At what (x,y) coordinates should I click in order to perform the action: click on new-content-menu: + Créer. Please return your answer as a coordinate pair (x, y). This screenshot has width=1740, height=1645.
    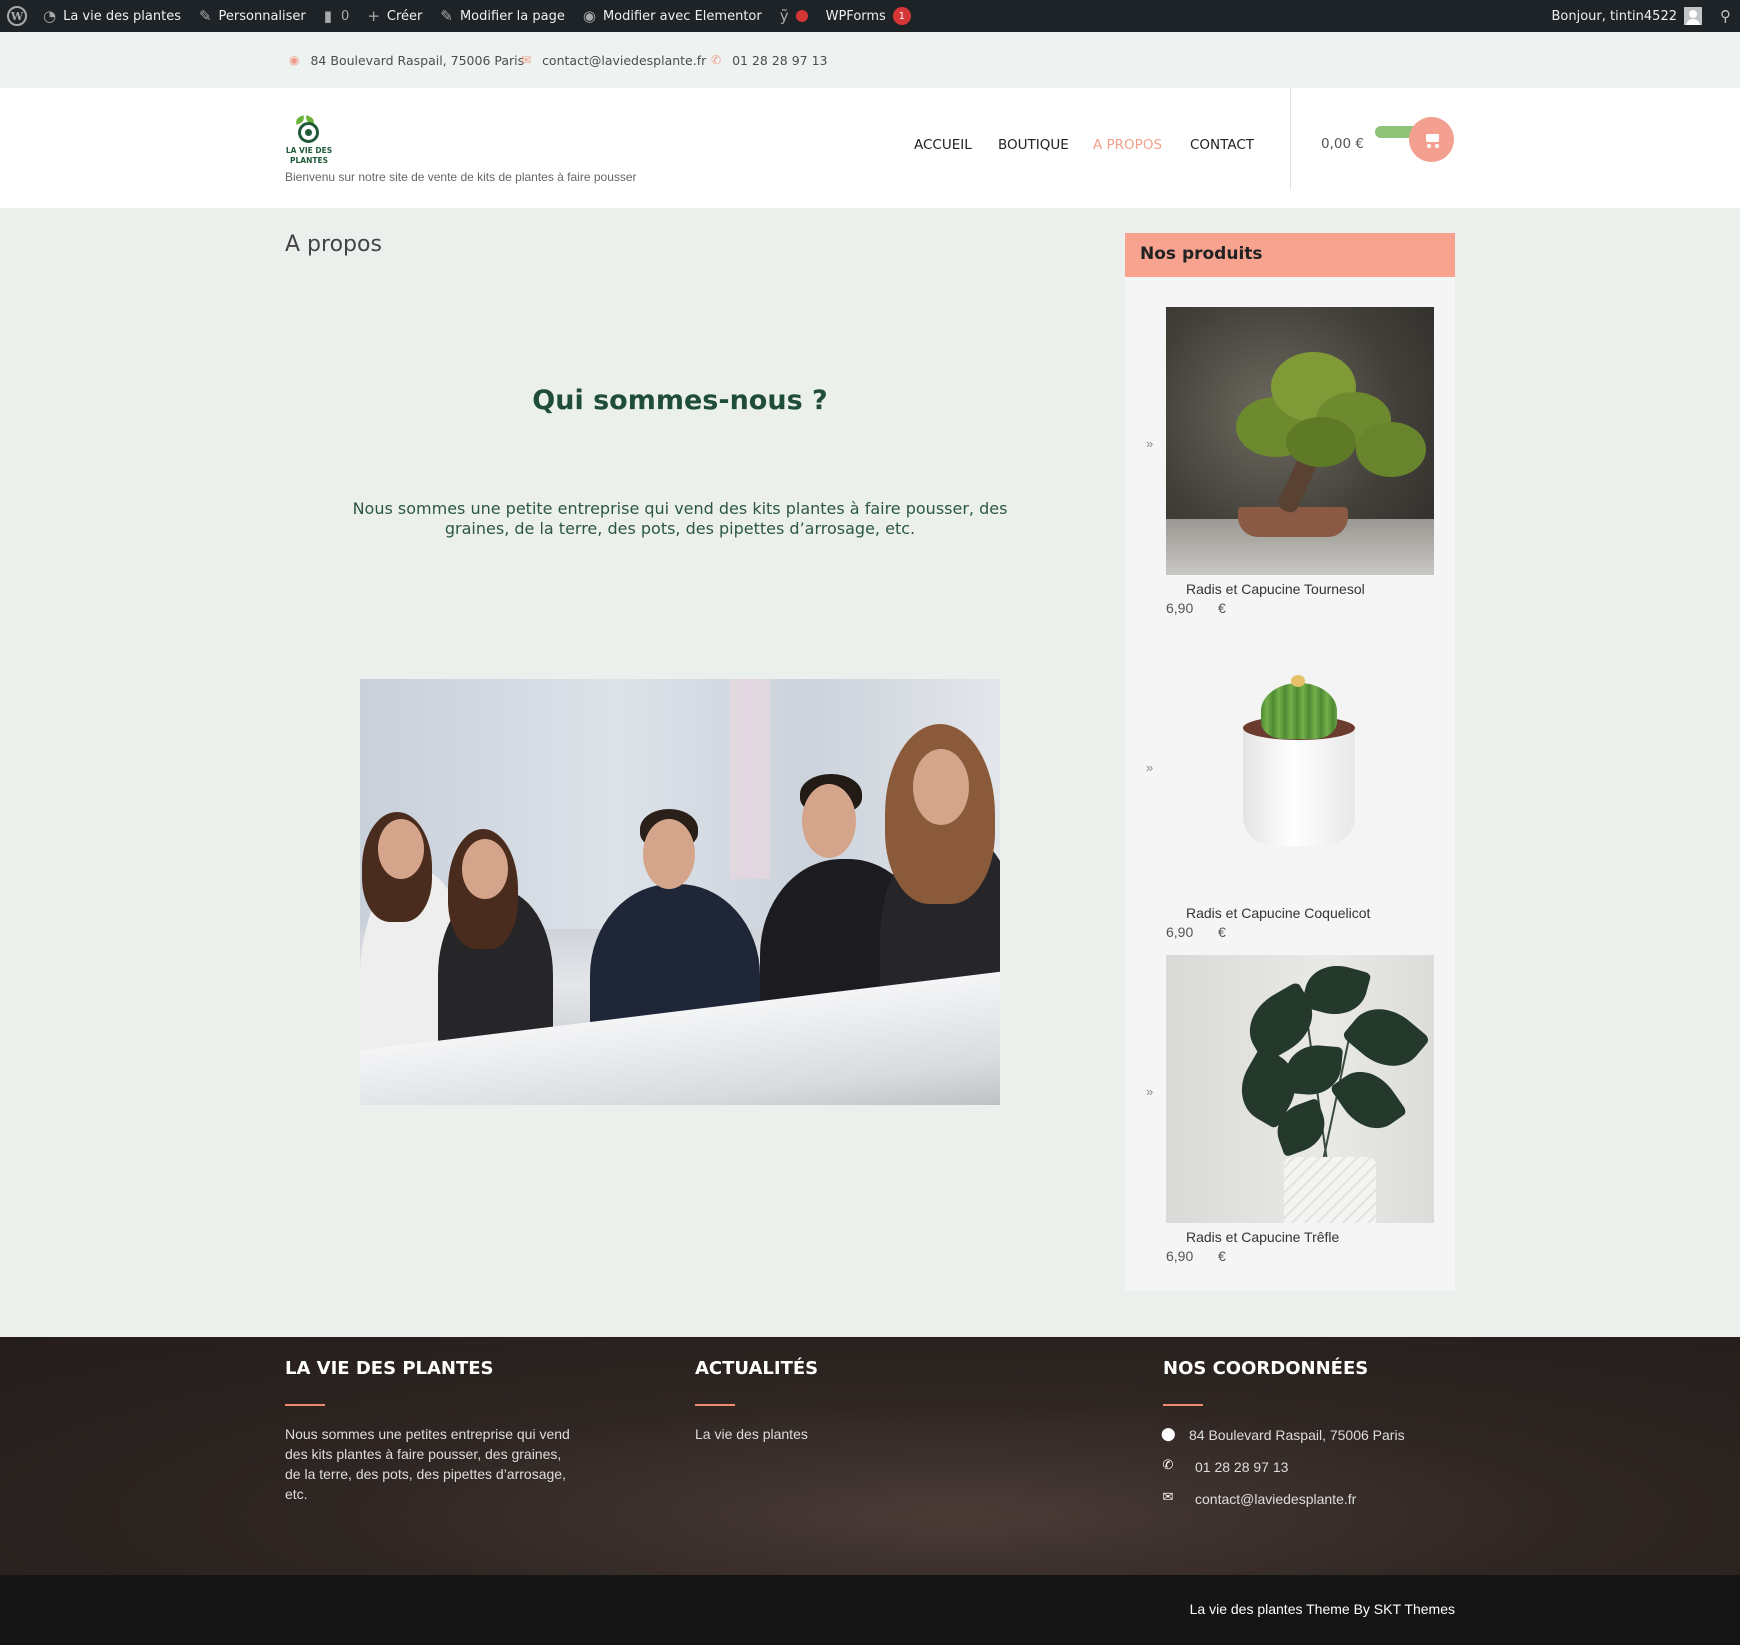
    Looking at the image, I should click on (394, 16).